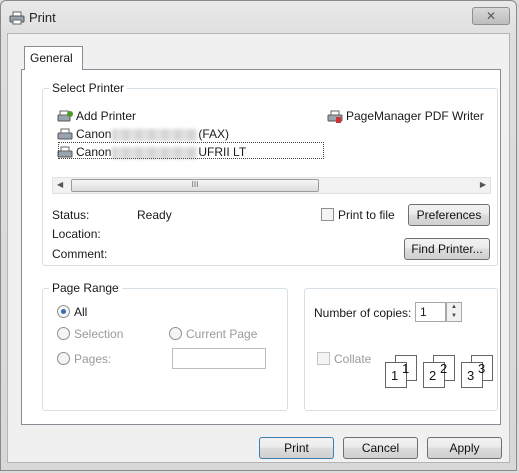 The image size is (519, 473). I want to click on pages-label: Pages:, so click(93, 359).